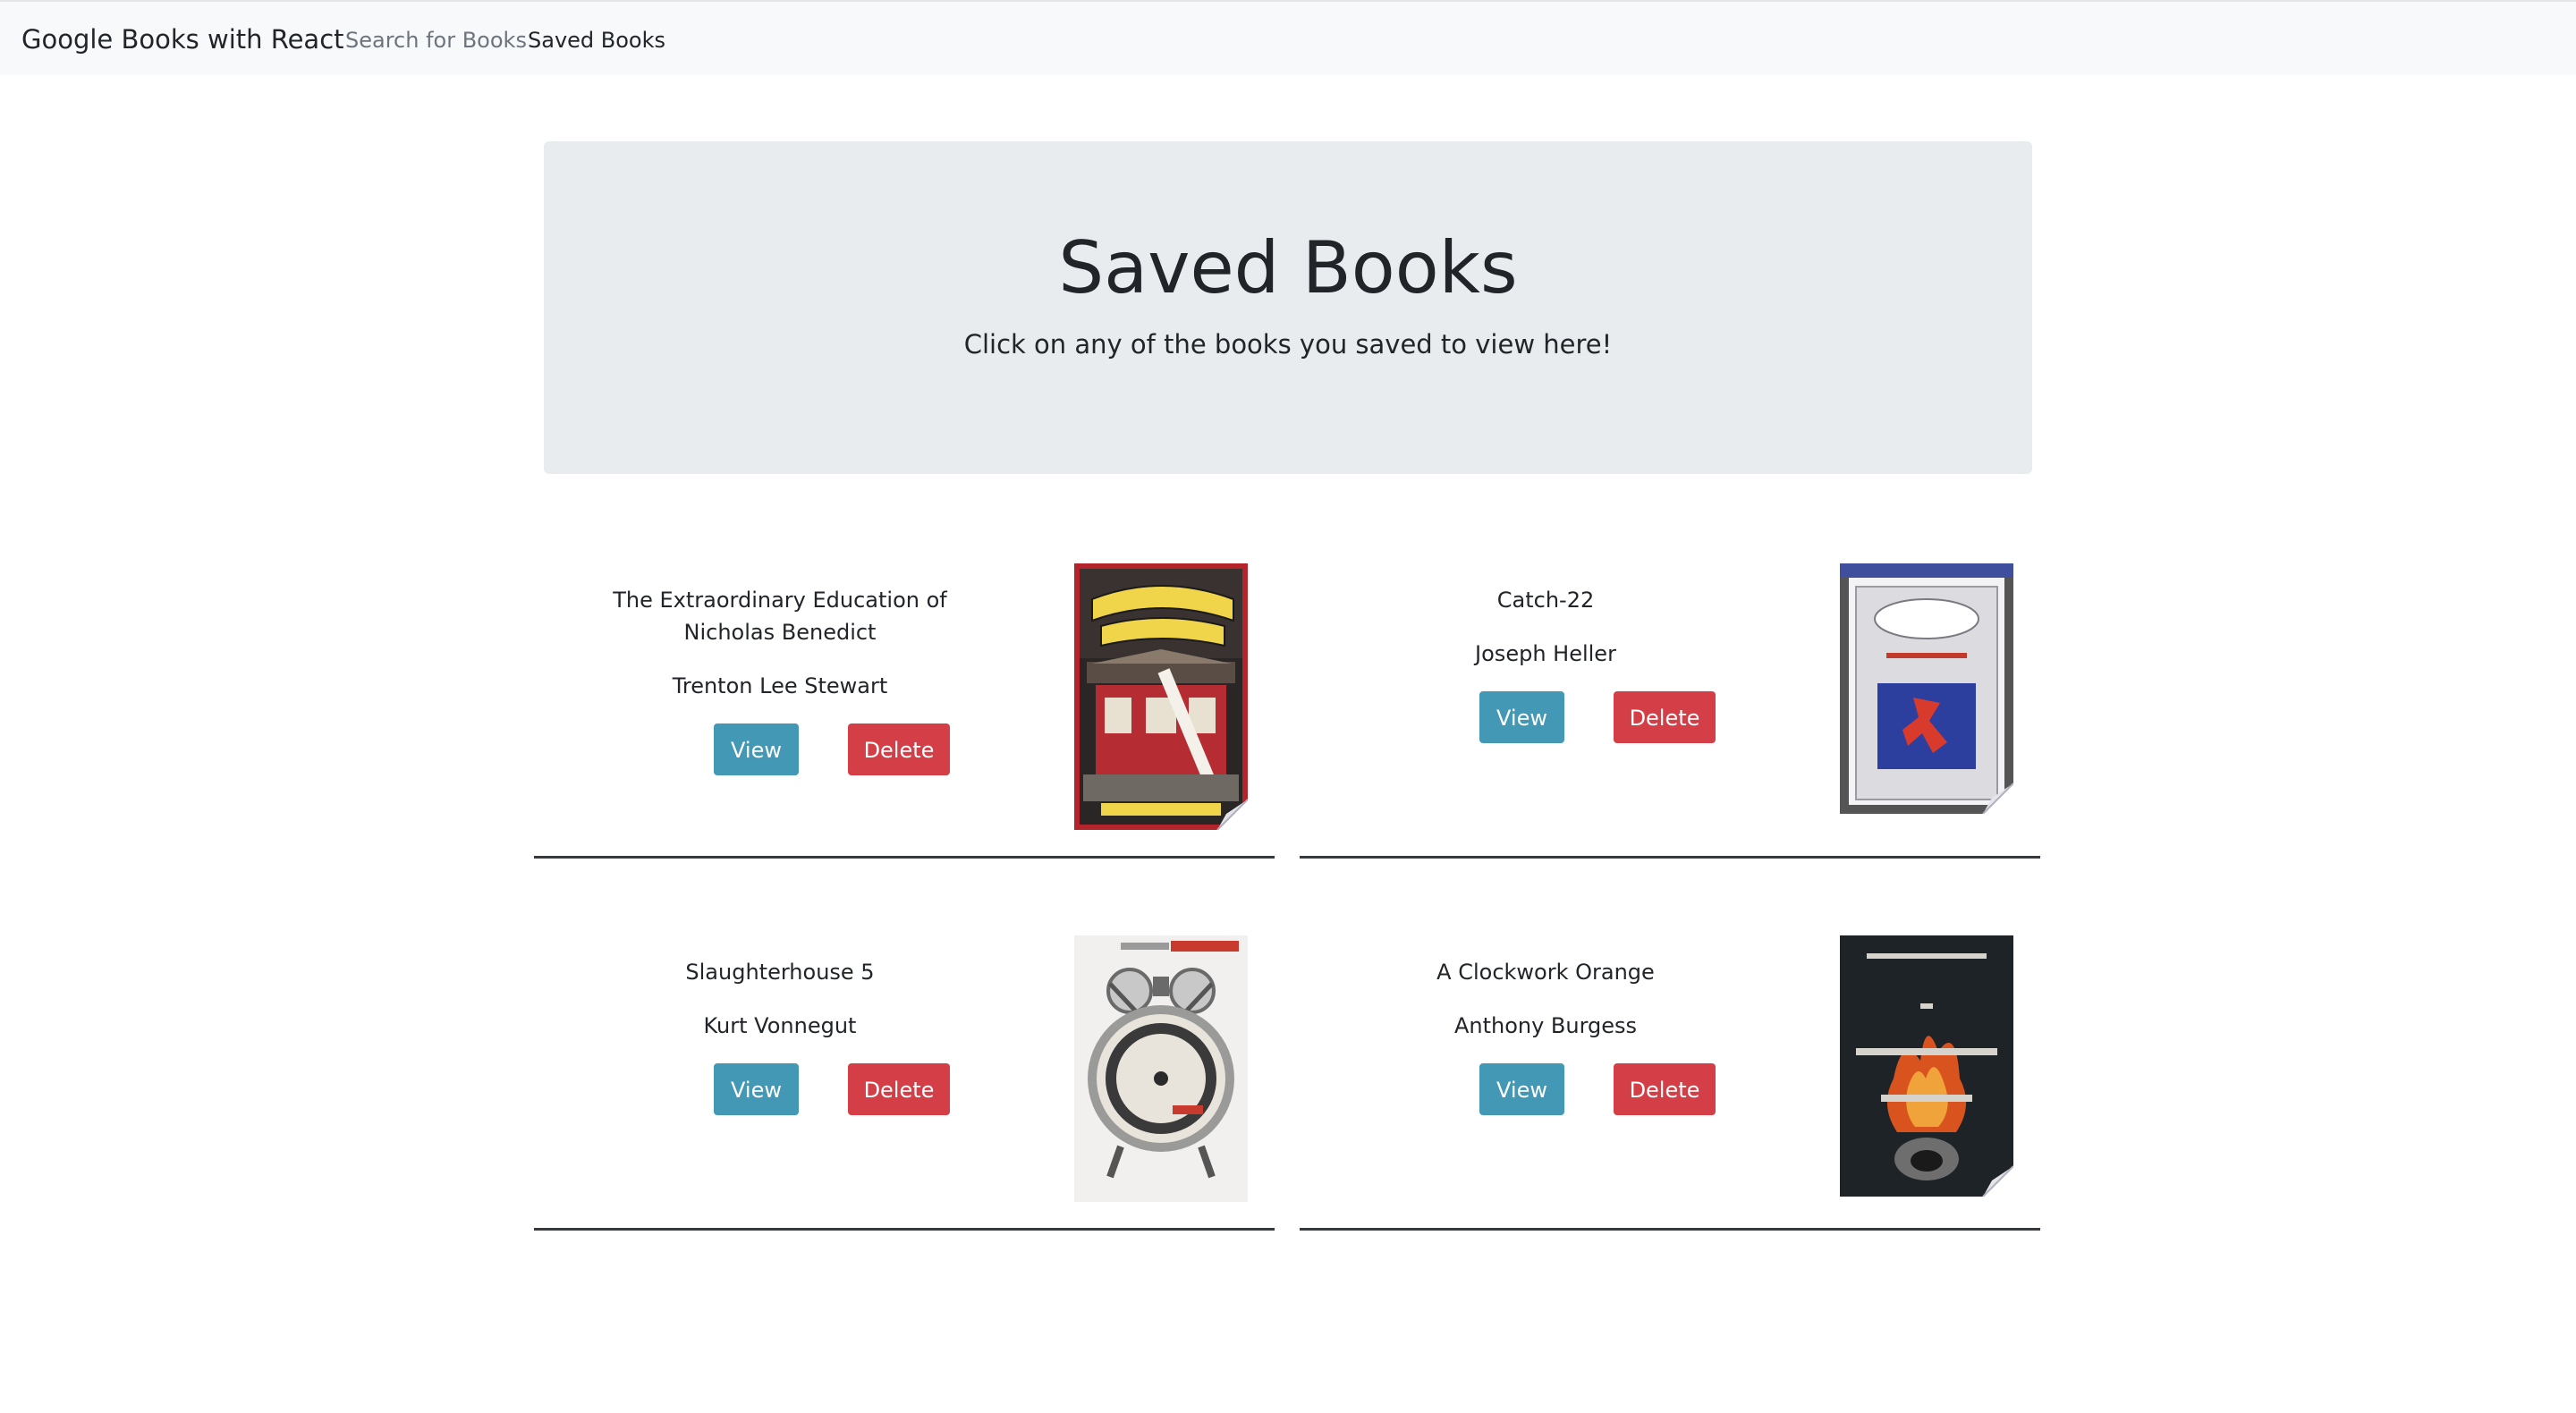 The image size is (2576, 1413). Describe the element at coordinates (1545, 653) in the screenshot. I see `book-author: Joseph Heller` at that location.